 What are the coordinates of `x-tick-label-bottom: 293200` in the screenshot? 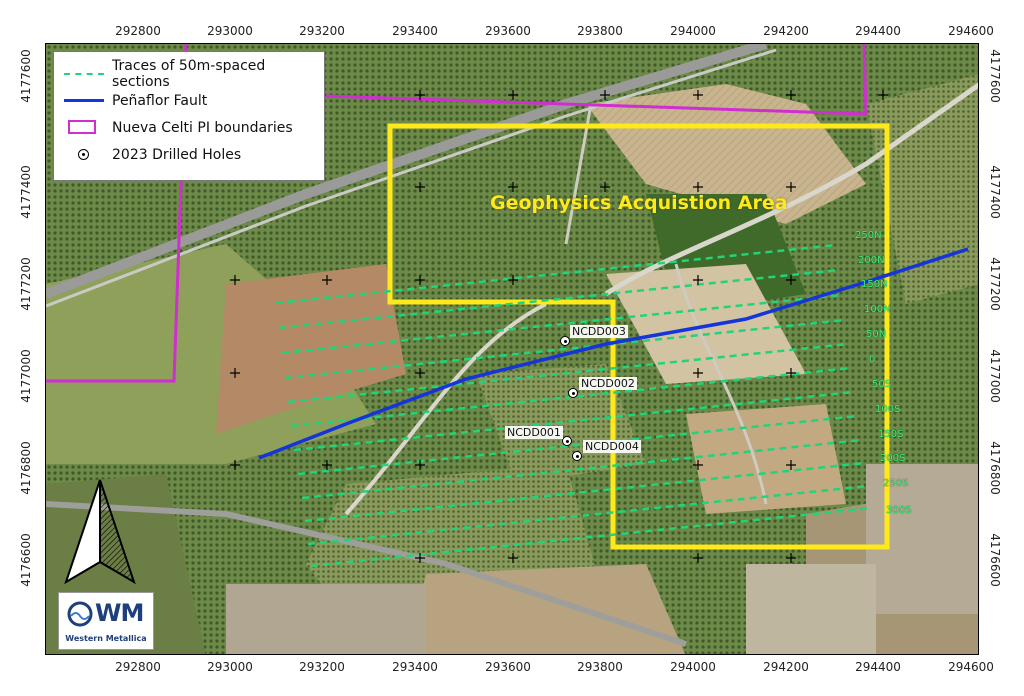 It's located at (322, 667).